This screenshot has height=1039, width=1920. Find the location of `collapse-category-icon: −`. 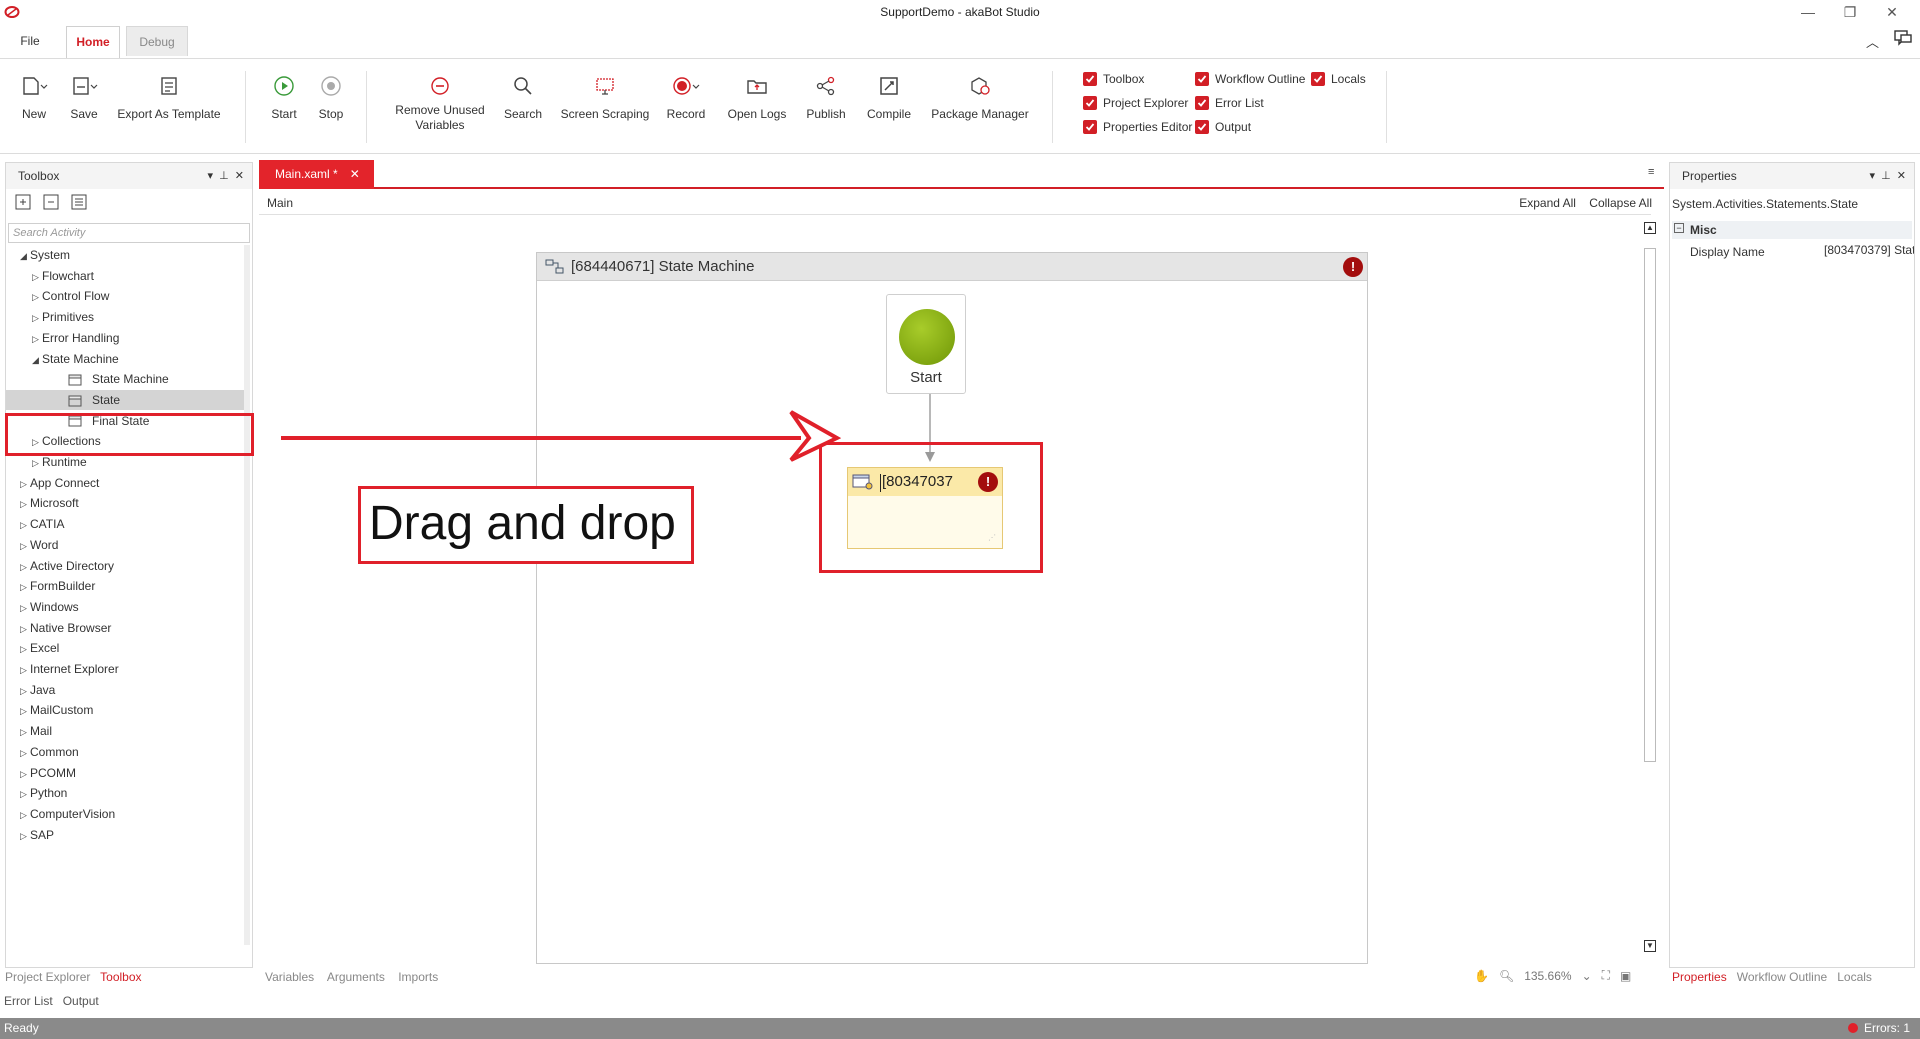

collapse-category-icon: − is located at coordinates (1679, 228).